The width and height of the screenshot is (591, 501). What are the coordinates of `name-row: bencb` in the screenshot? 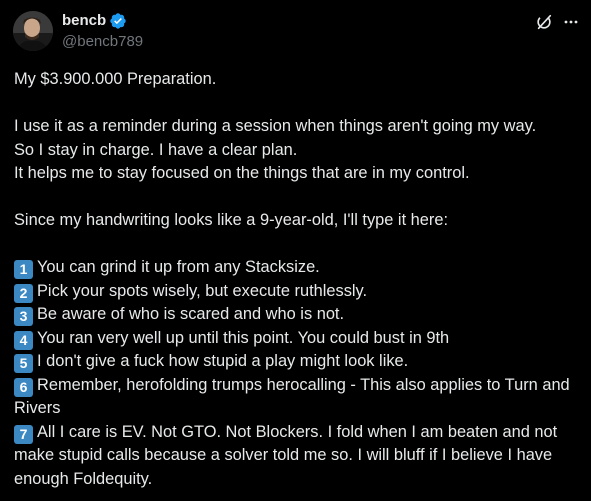 It's located at (94, 20).